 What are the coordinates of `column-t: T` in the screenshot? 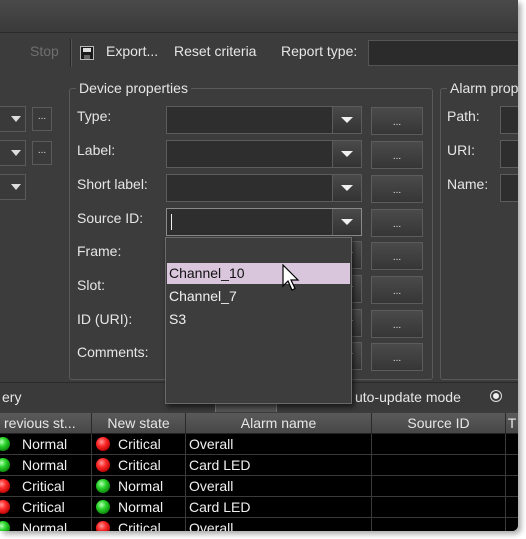 It's located at (512, 423).